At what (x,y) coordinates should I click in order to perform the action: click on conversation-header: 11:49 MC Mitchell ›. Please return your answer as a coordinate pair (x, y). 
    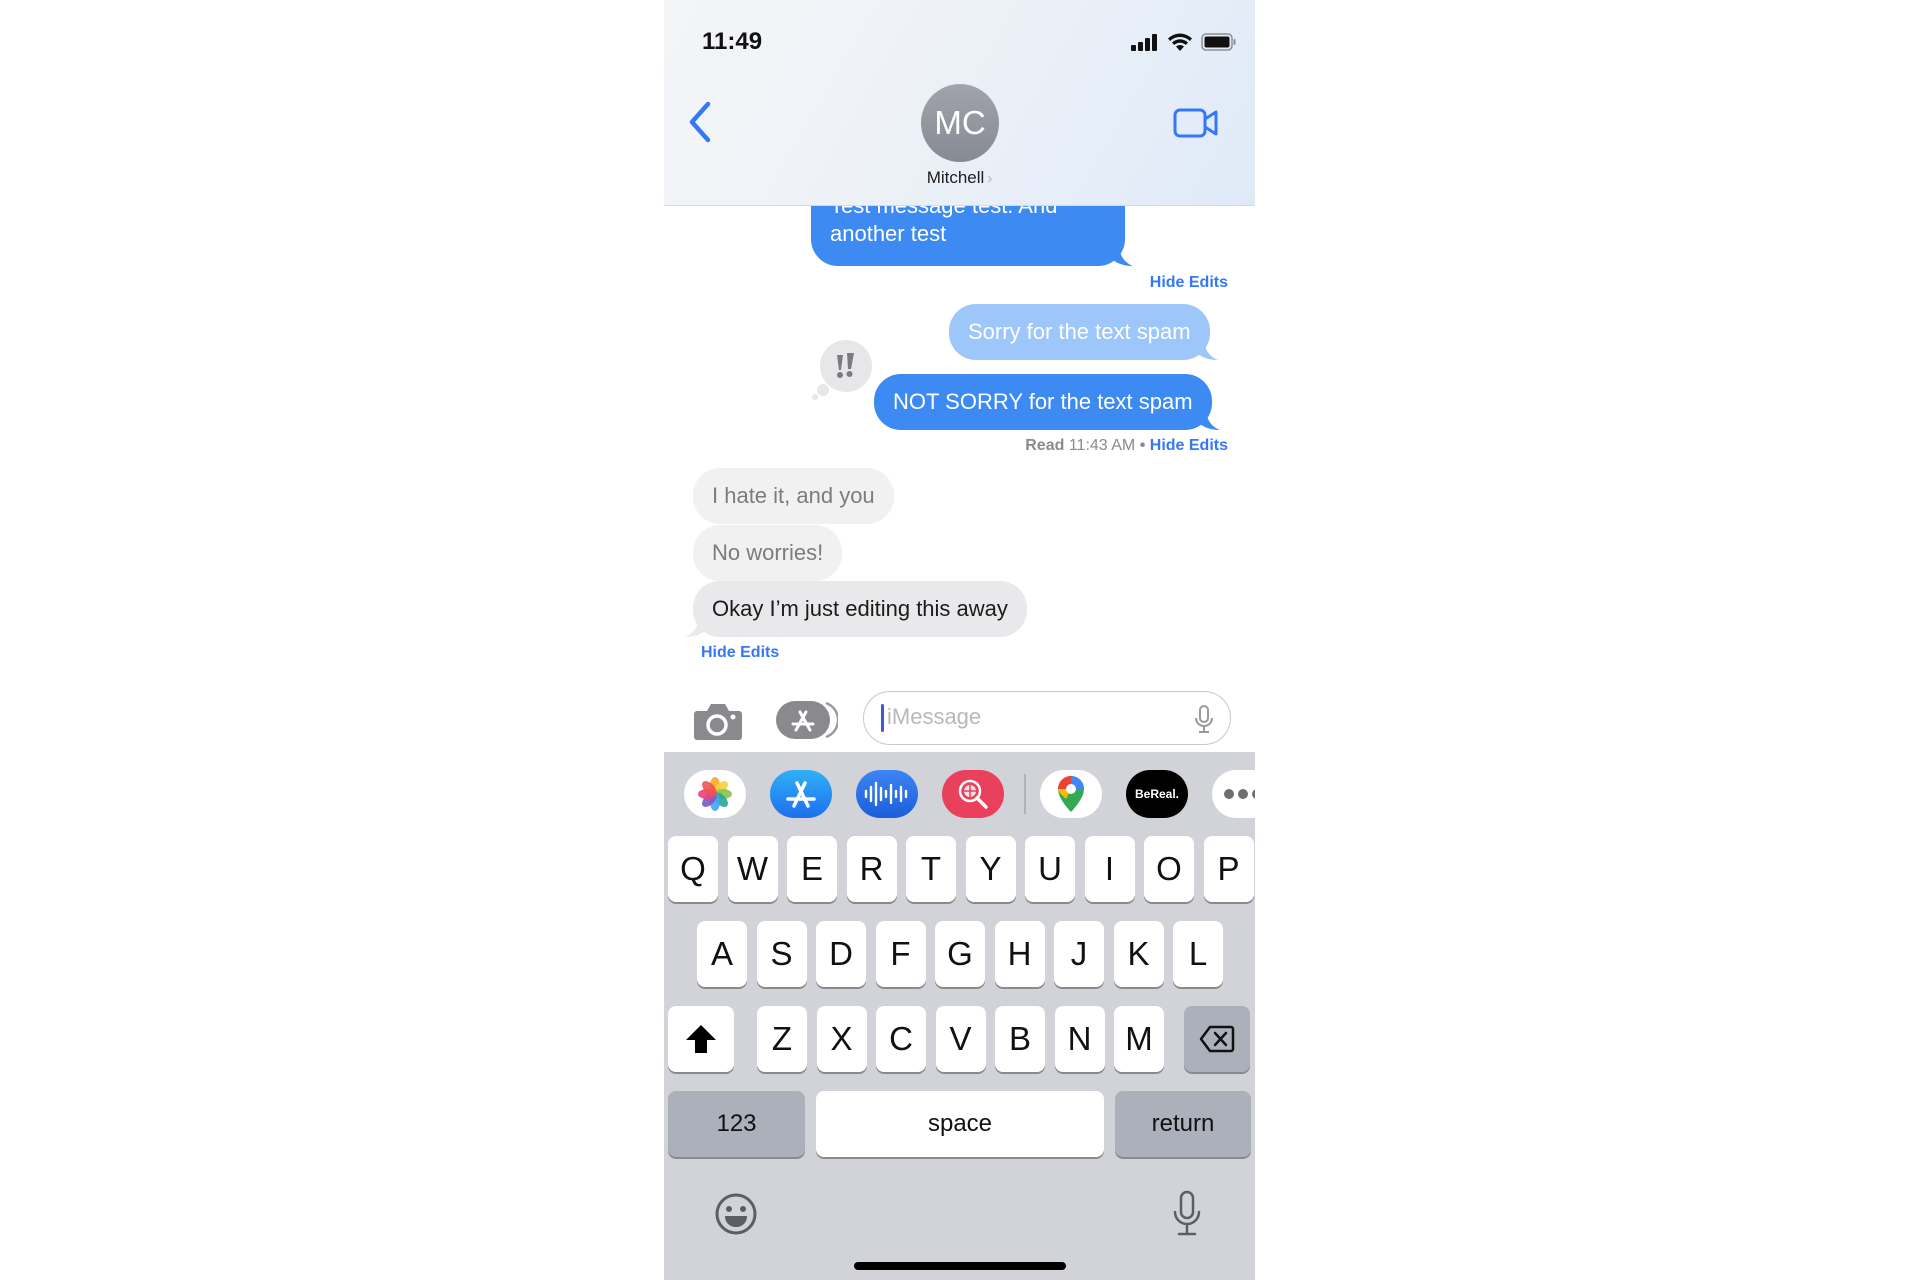
    Looking at the image, I should click on (959, 103).